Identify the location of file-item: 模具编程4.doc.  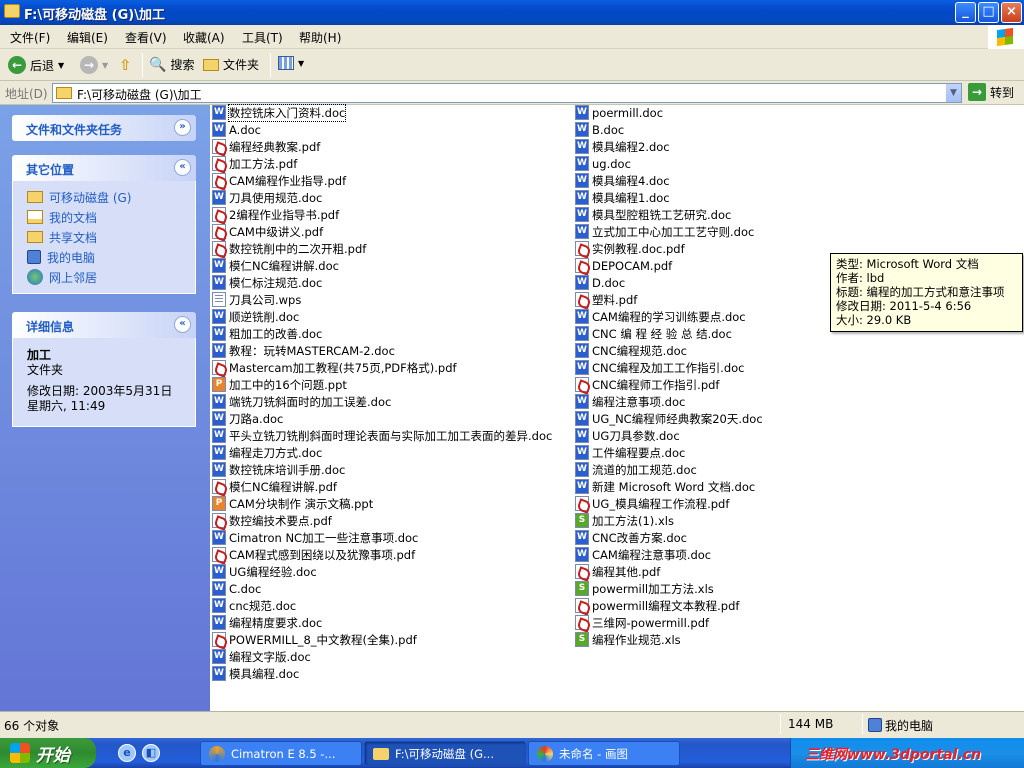
(622, 180).